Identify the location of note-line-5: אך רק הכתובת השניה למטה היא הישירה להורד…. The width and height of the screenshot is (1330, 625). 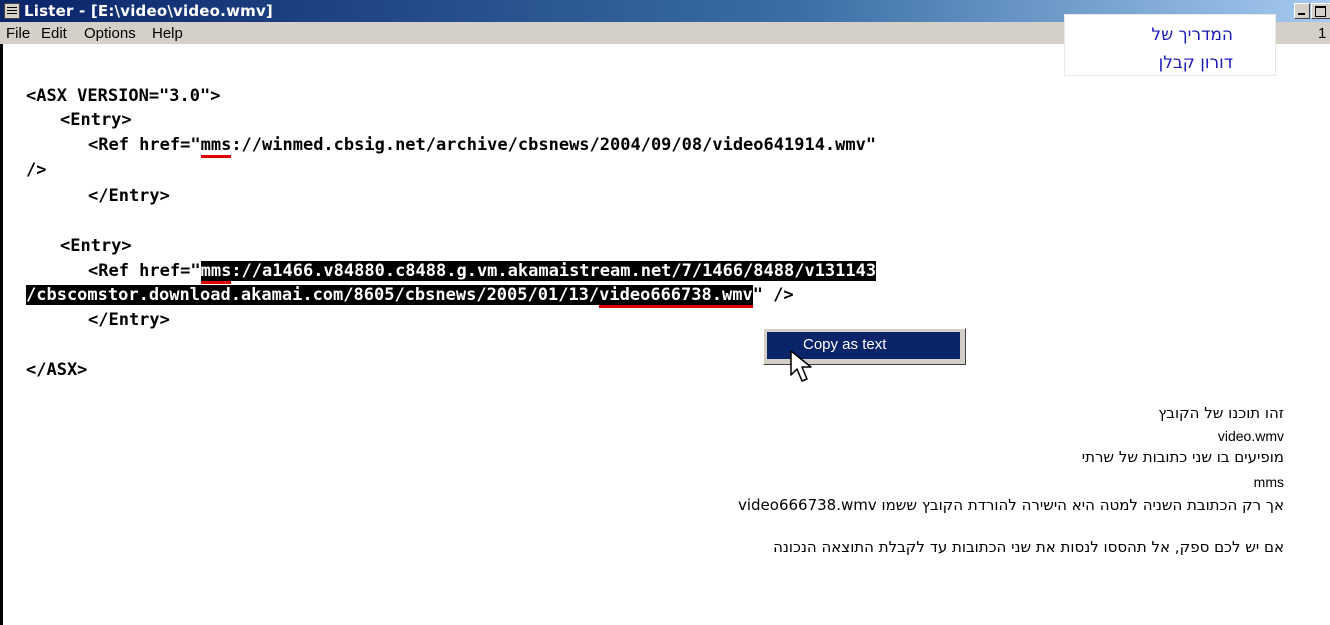
(1010, 505).